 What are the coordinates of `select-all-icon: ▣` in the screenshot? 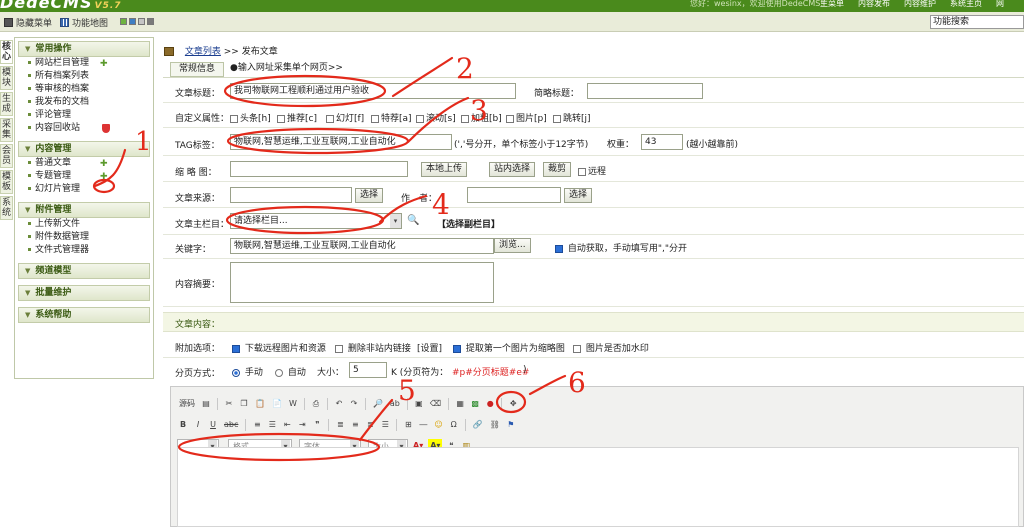 It's located at (419, 404).